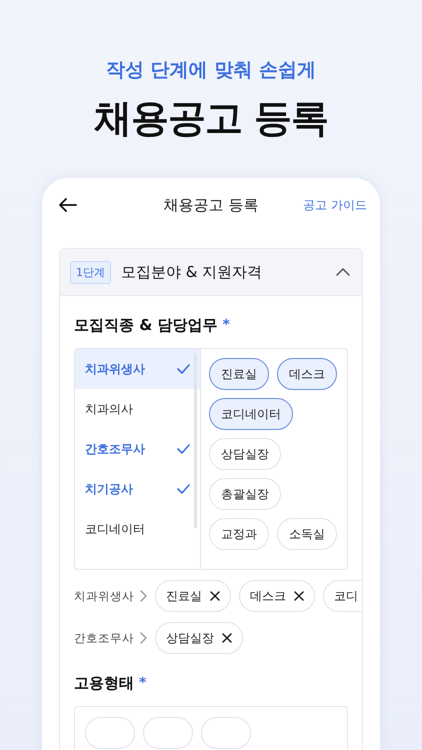 The width and height of the screenshot is (422, 750). What do you see at coordinates (211, 205) in the screenshot?
I see `screen-title: 채용공고 등록` at bounding box center [211, 205].